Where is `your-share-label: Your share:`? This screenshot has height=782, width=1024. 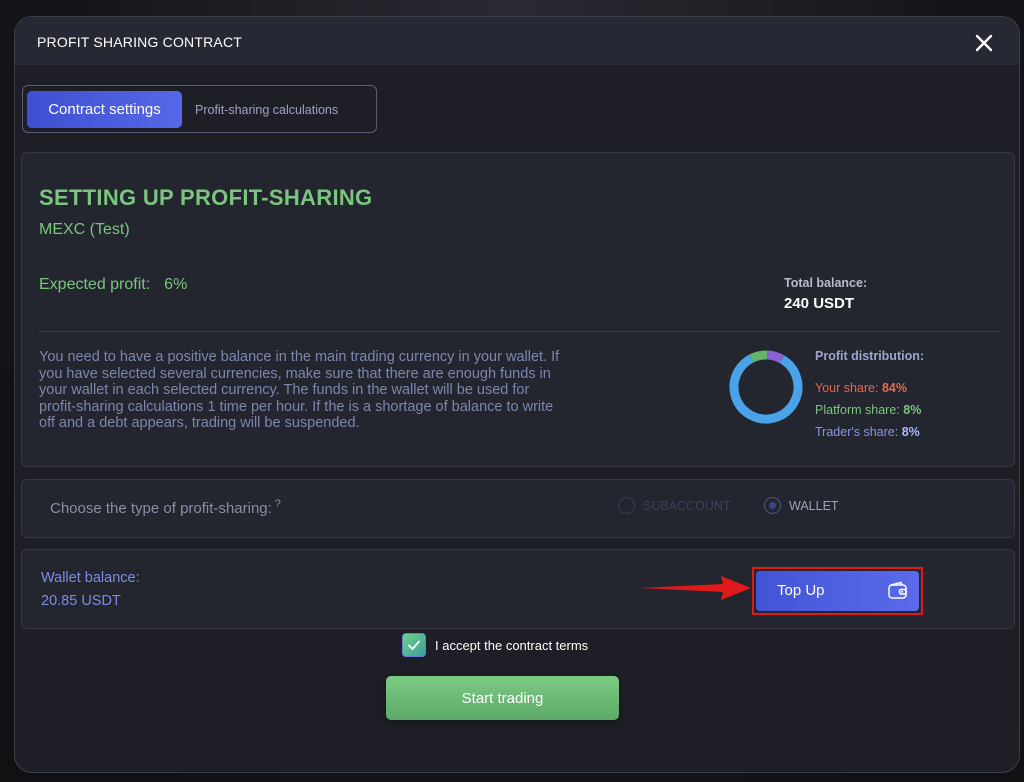 your-share-label: Your share: is located at coordinates (847, 388).